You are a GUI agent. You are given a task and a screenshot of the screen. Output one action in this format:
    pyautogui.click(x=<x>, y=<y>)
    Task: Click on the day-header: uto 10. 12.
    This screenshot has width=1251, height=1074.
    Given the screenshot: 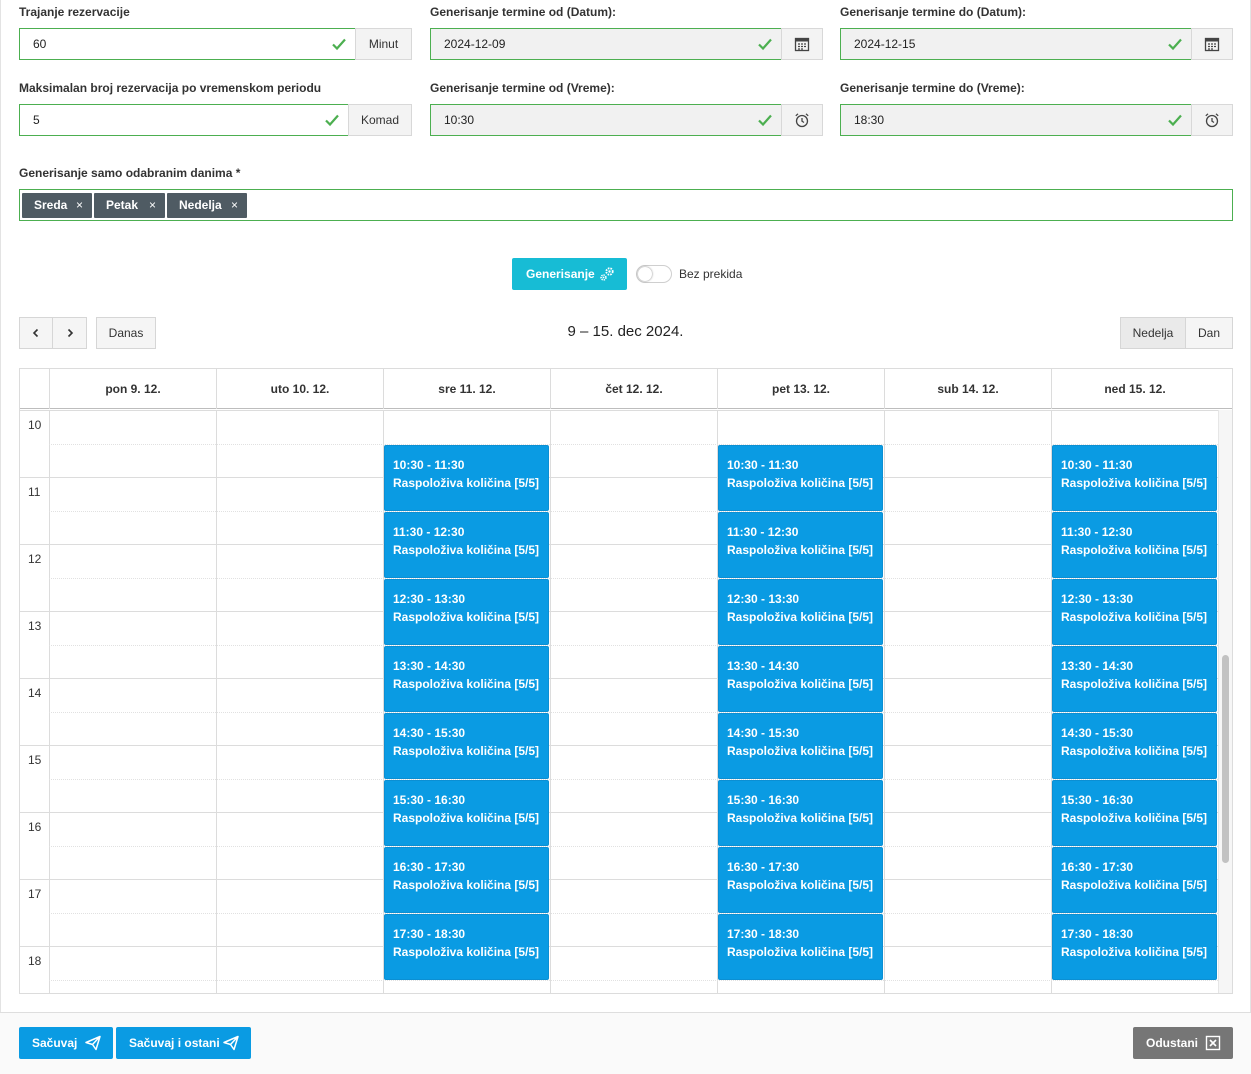 What is the action you would take?
    pyautogui.click(x=299, y=389)
    